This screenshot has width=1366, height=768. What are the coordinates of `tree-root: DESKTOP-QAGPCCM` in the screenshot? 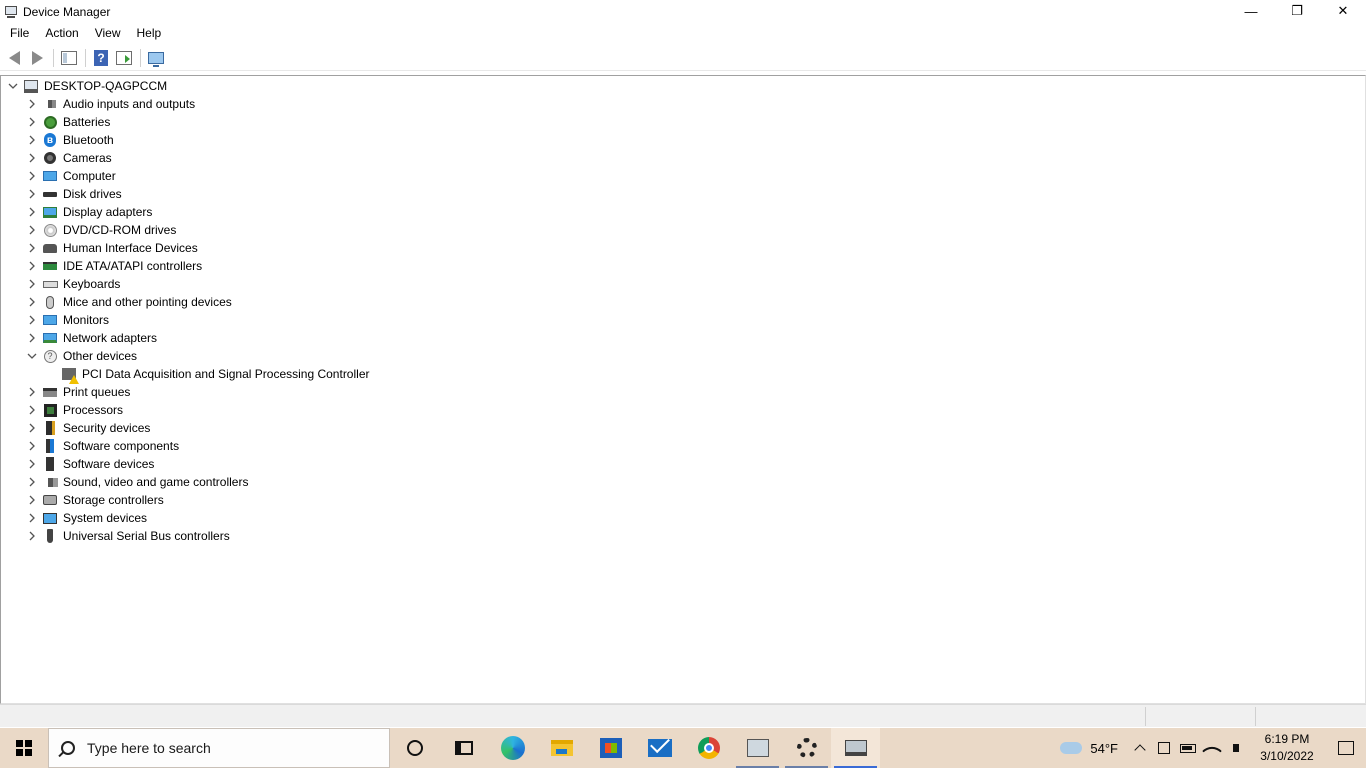 It's located at (185, 86).